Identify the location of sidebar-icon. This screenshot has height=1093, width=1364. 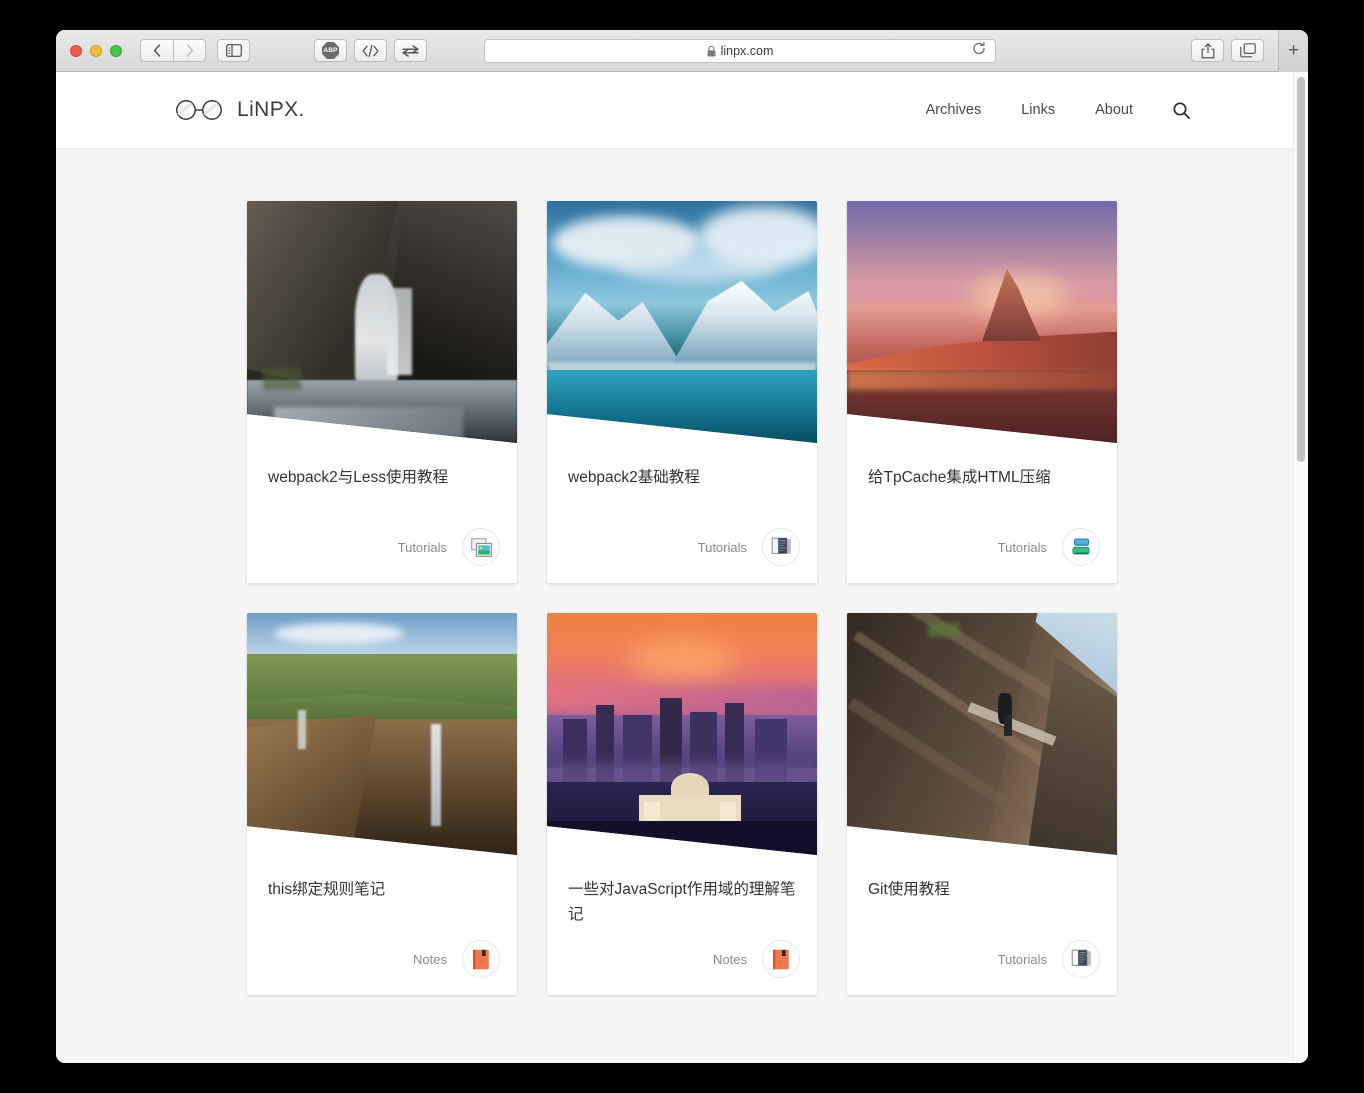
(233, 50).